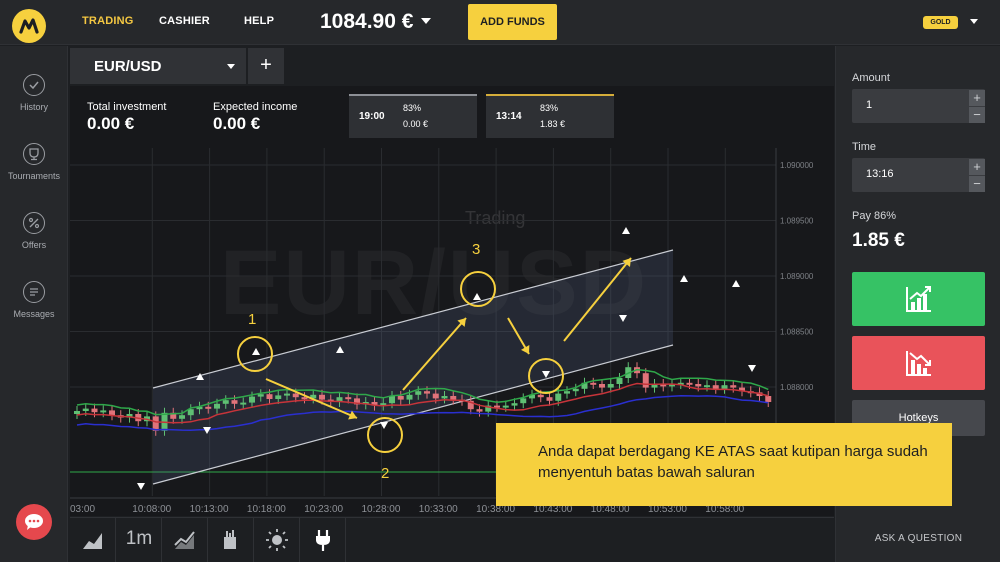 This screenshot has height=562, width=1000. Describe the element at coordinates (452, 66) in the screenshot. I see `asset-tab-row: EUR/USD +` at that location.